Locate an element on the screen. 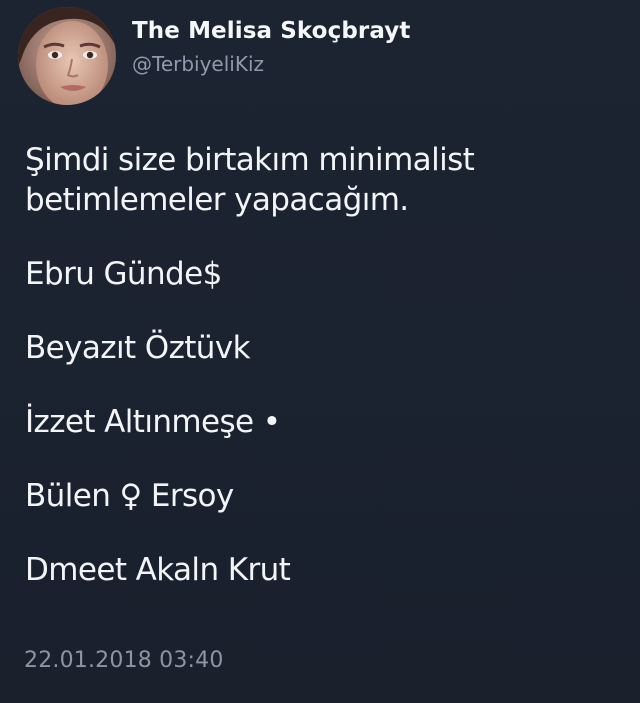 The height and width of the screenshot is (703, 640). tweet-paragraph: Bülen ♀ Ersoy is located at coordinates (320, 496).